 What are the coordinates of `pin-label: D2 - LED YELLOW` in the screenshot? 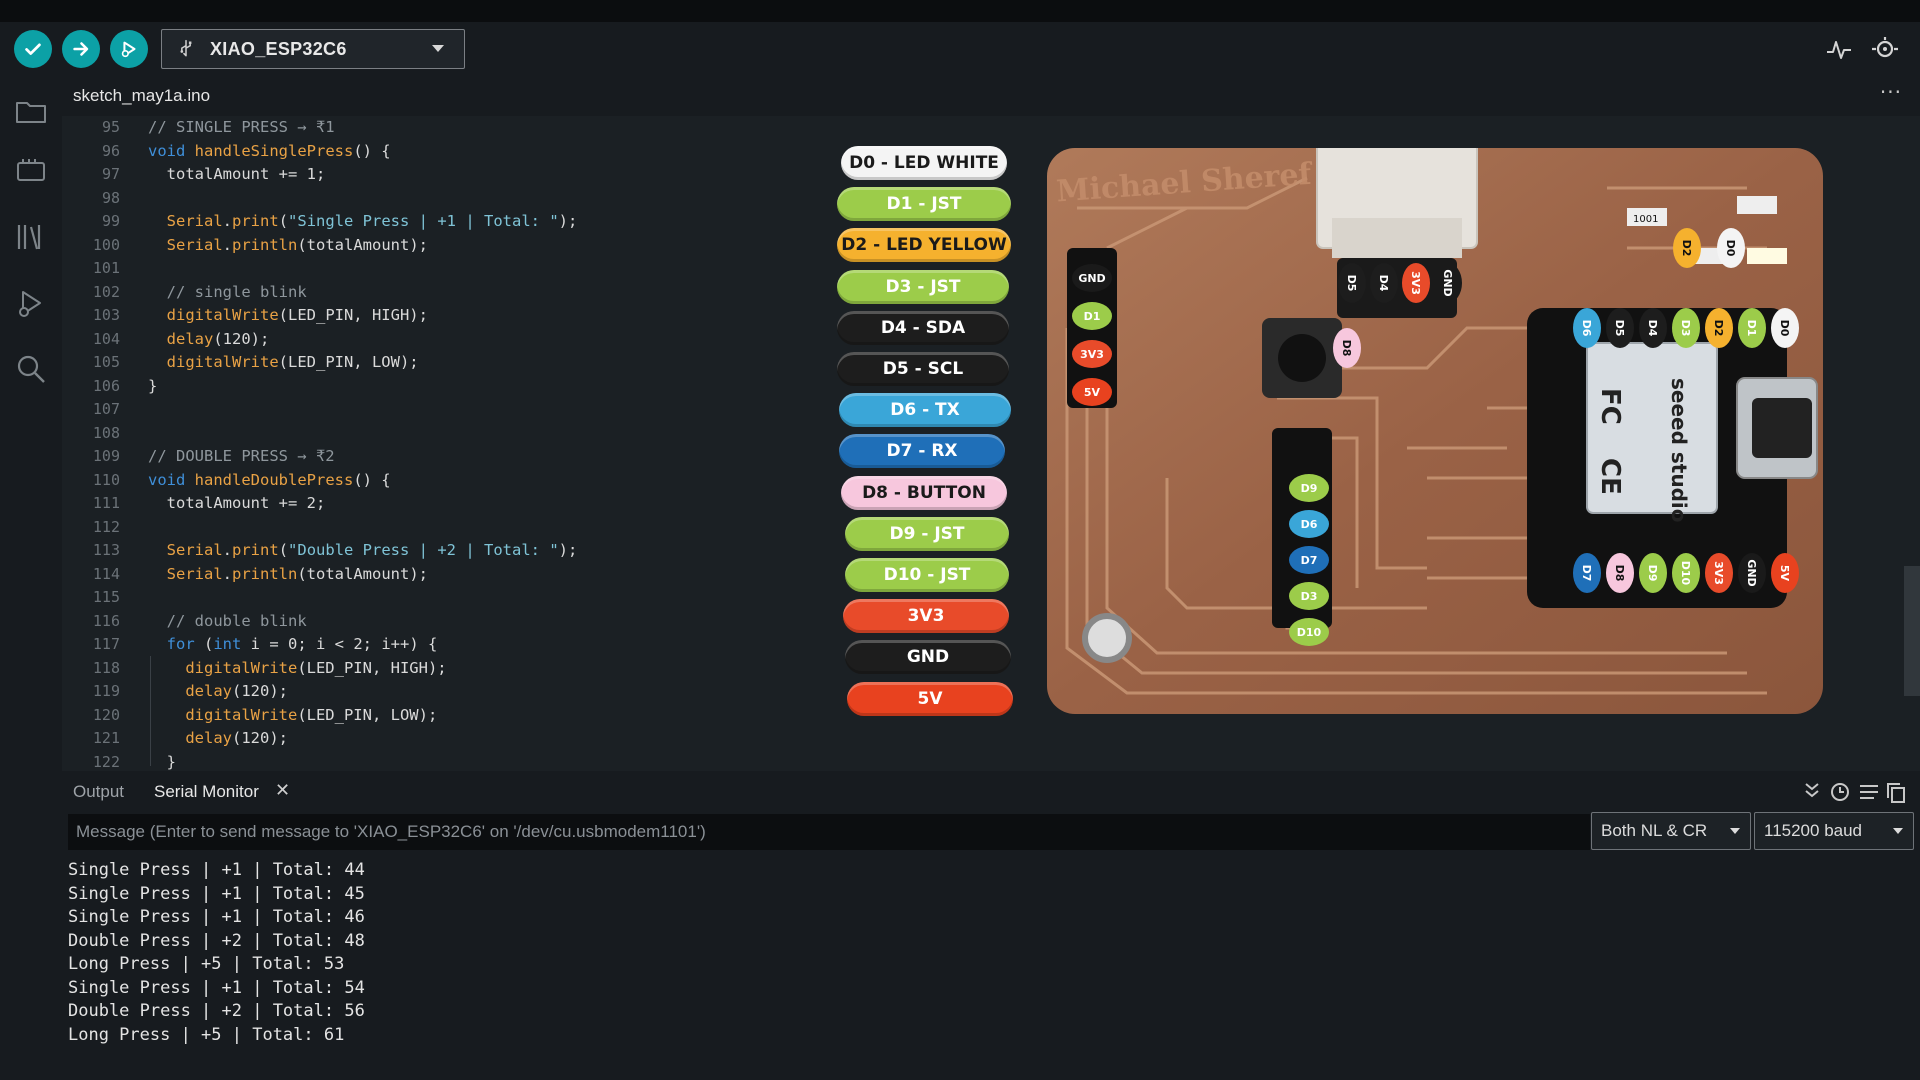 It's located at (924, 245).